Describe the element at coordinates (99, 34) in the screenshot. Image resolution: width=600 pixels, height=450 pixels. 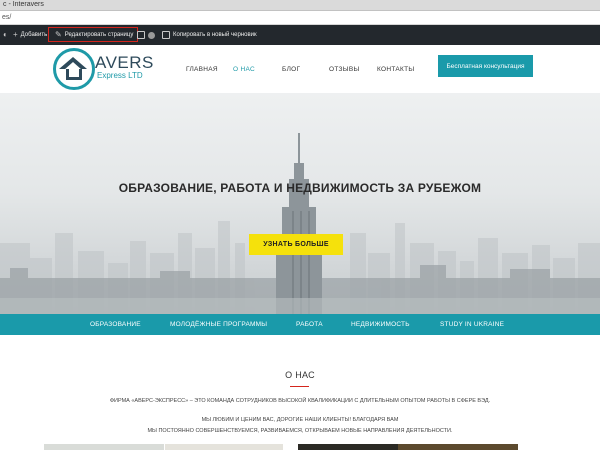
I see `edit-page-label: Редактировать страницу` at that location.